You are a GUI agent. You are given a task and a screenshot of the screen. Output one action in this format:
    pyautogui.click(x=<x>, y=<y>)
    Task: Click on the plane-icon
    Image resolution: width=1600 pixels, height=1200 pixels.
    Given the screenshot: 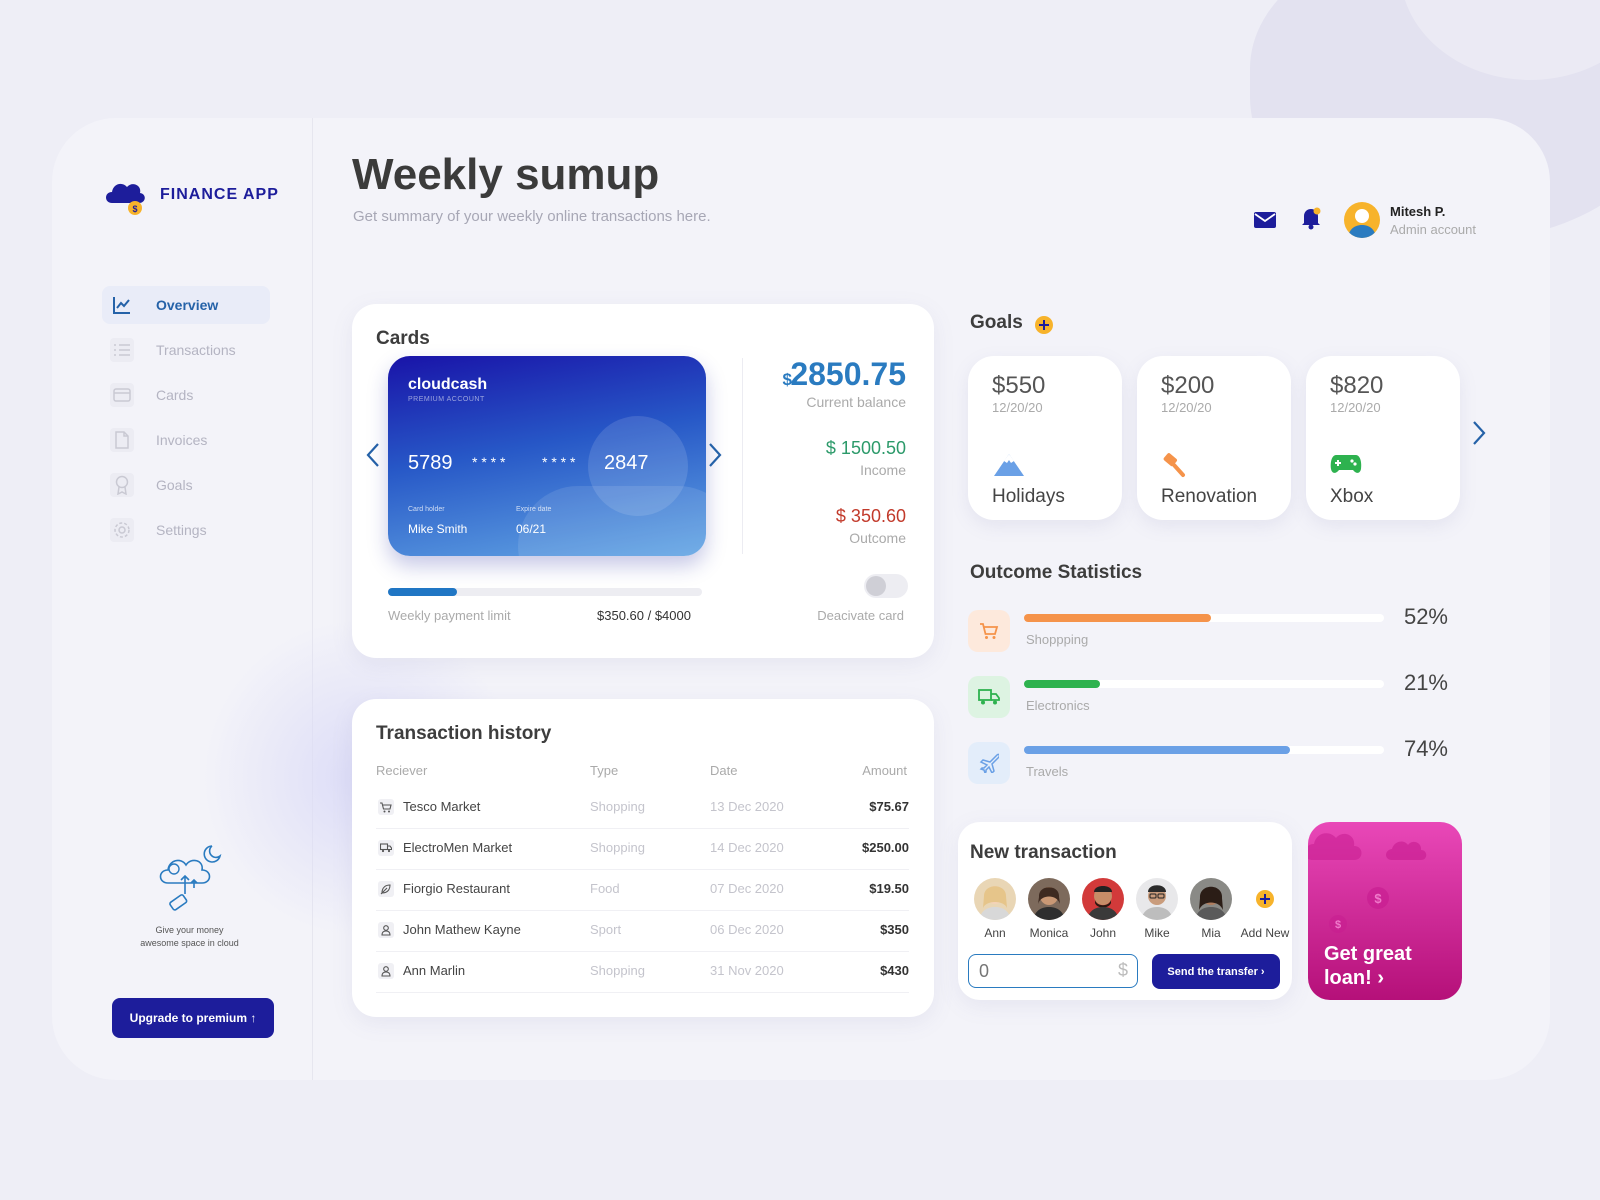 What is the action you would take?
    pyautogui.click(x=989, y=763)
    